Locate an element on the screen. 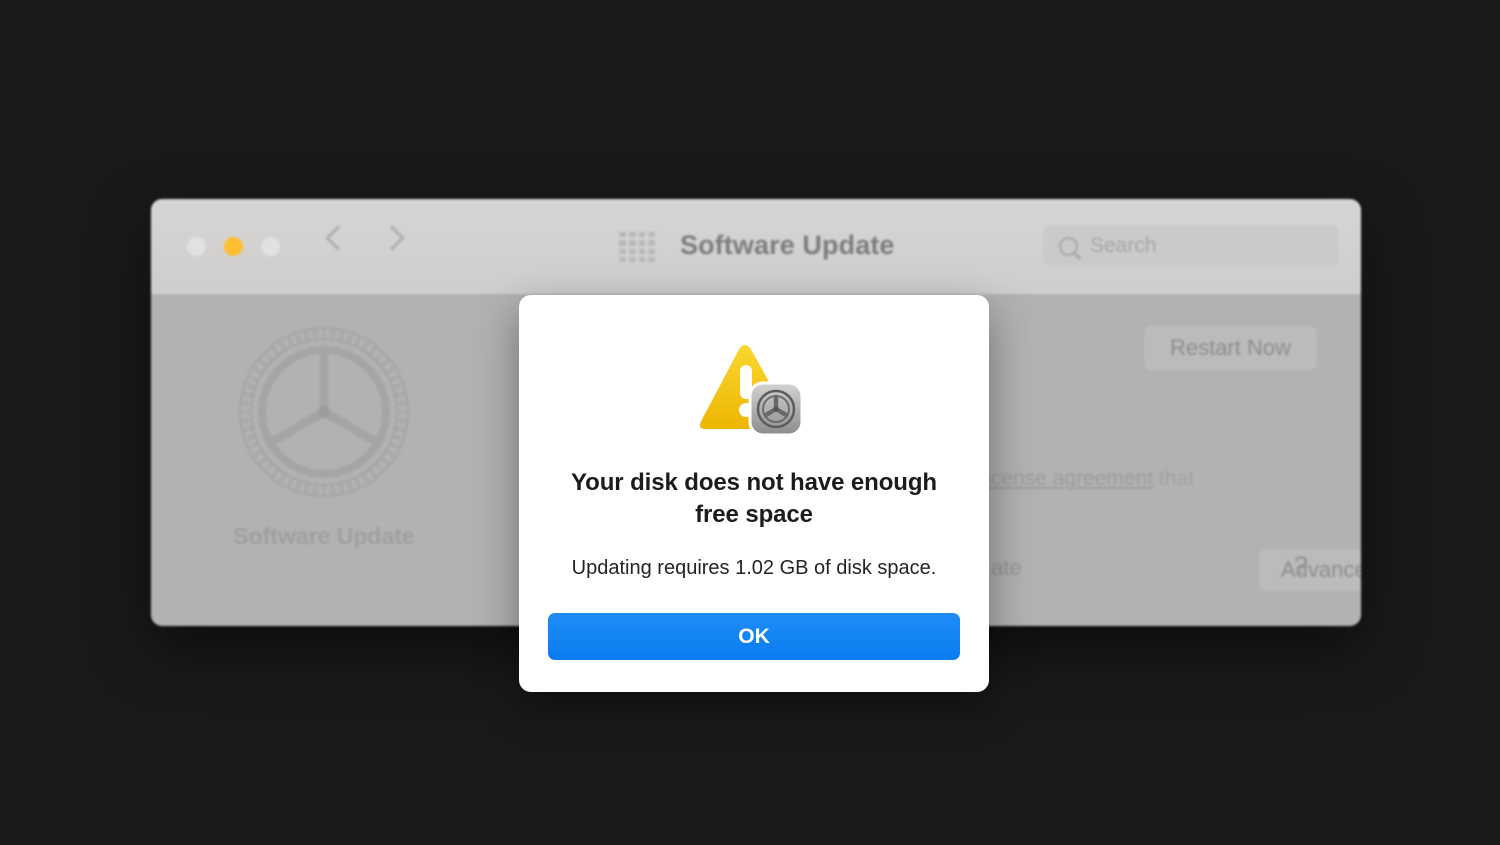  software-update-label: Software Update is located at coordinates (324, 536).